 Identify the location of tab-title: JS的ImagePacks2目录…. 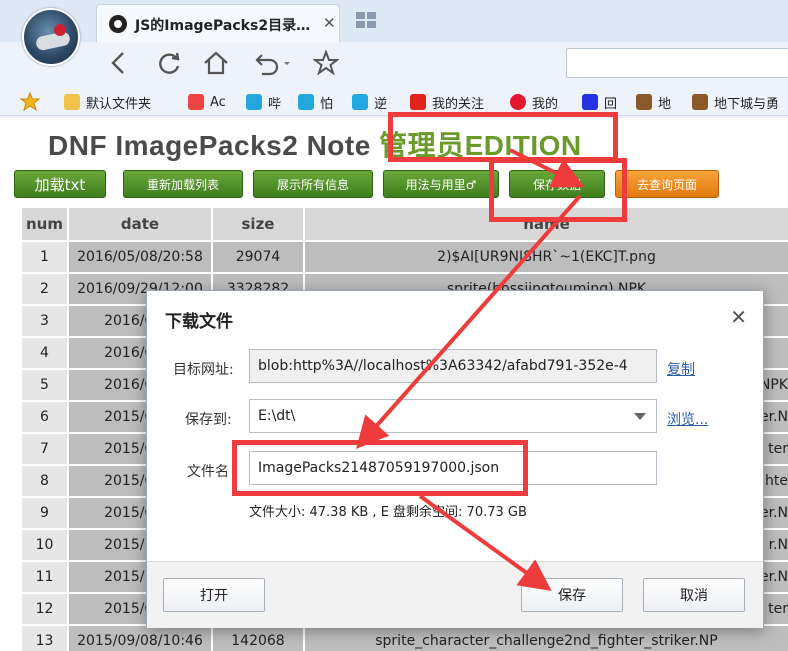
(223, 26).